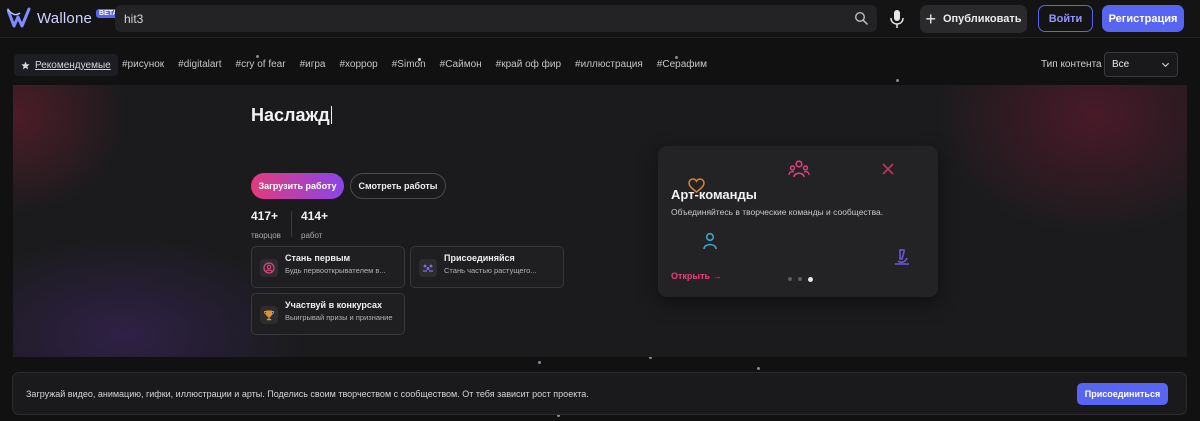  I want to click on tag-item: #край оф фир, so click(528, 64).